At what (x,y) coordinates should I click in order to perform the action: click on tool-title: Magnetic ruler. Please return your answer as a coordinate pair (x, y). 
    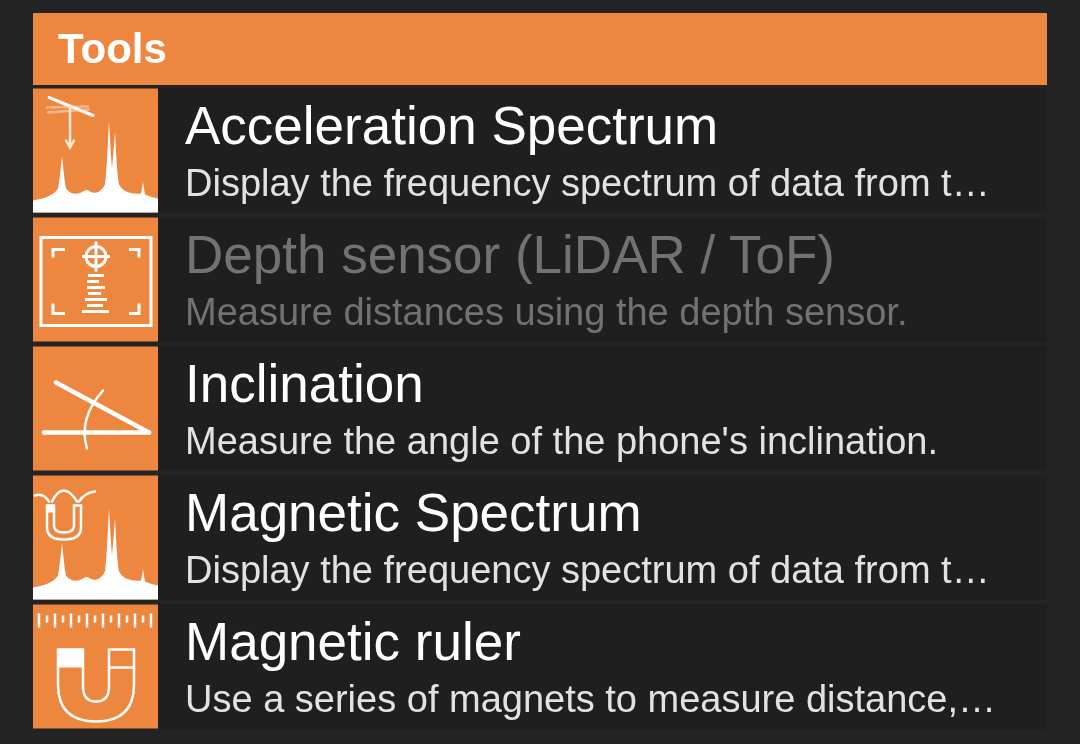
    Looking at the image, I should click on (353, 641).